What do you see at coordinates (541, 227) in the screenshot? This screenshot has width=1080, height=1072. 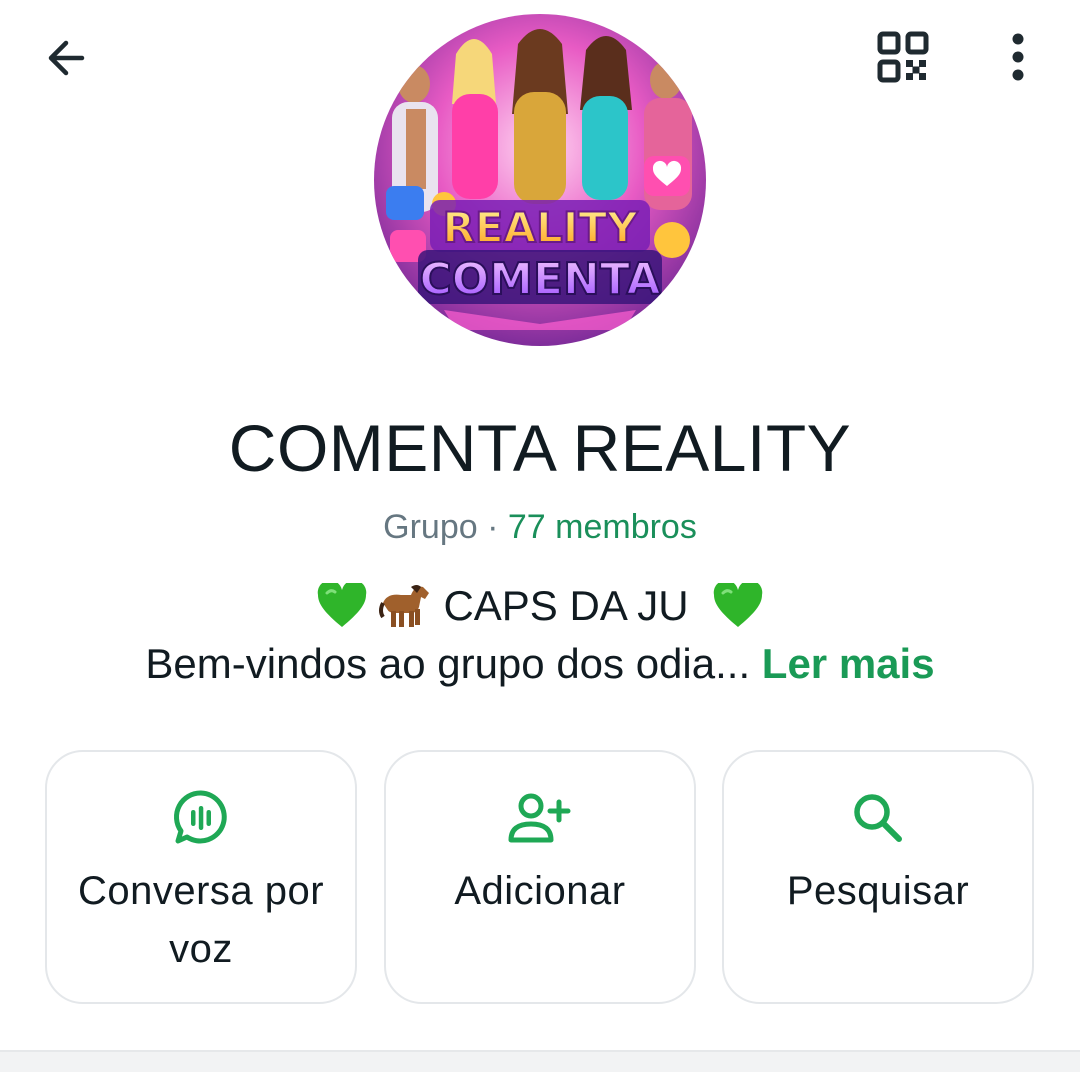 I see `avatar-title-line1: REALITY` at bounding box center [541, 227].